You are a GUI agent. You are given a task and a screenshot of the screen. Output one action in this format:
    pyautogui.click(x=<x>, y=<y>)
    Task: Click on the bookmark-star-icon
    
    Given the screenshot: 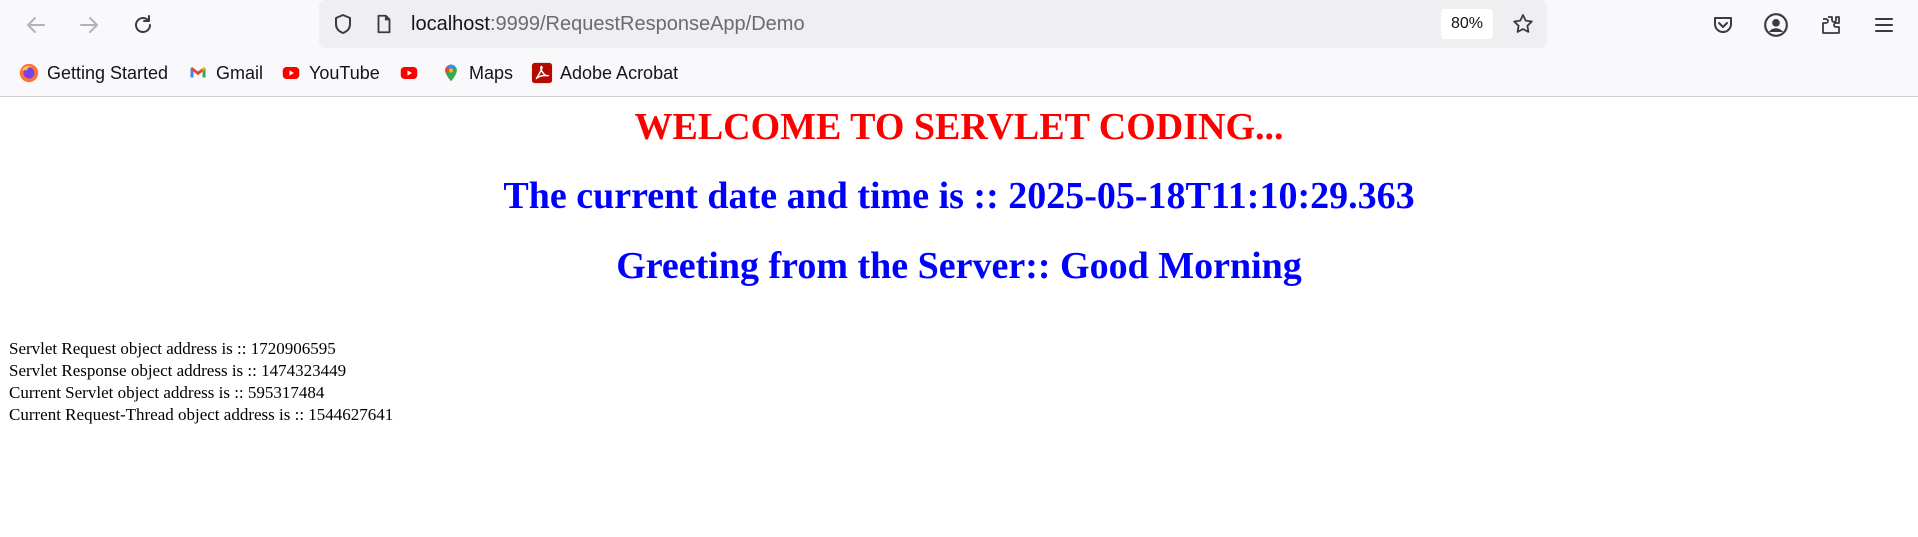 What is the action you would take?
    pyautogui.click(x=1523, y=24)
    